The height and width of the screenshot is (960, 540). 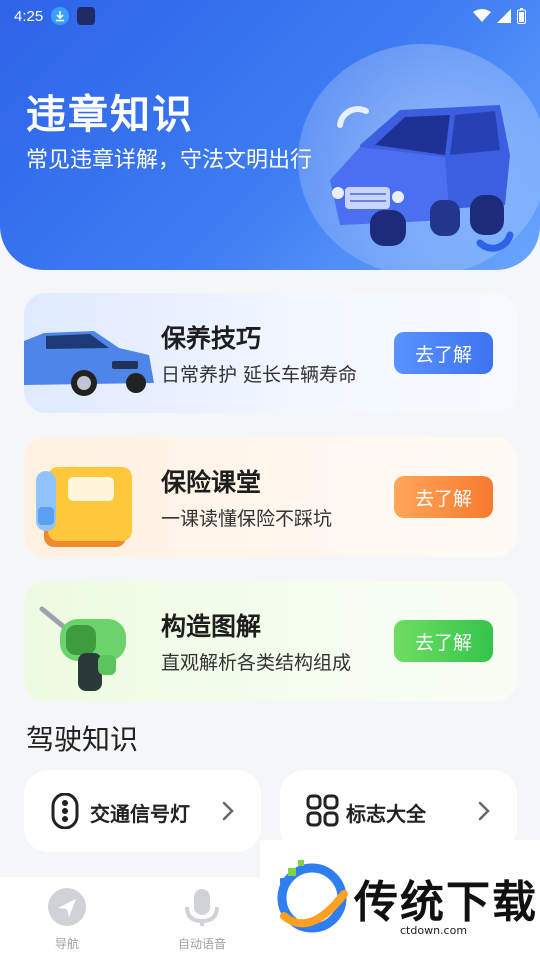 What do you see at coordinates (211, 482) in the screenshot?
I see `card-title: 保险课堂` at bounding box center [211, 482].